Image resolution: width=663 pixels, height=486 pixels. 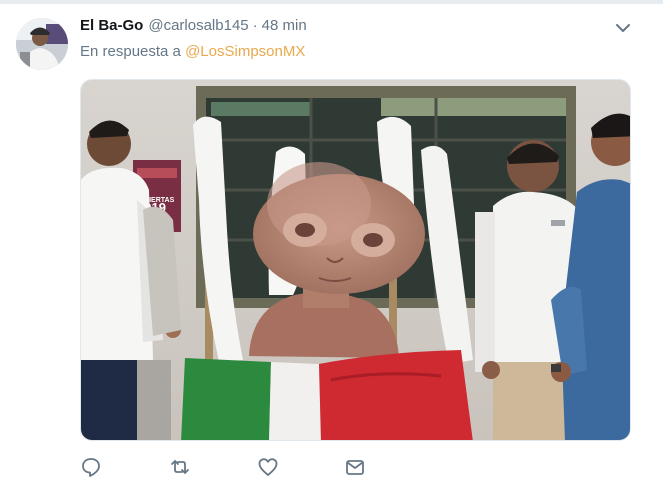 What do you see at coordinates (91, 467) in the screenshot?
I see `reply-icon` at bounding box center [91, 467].